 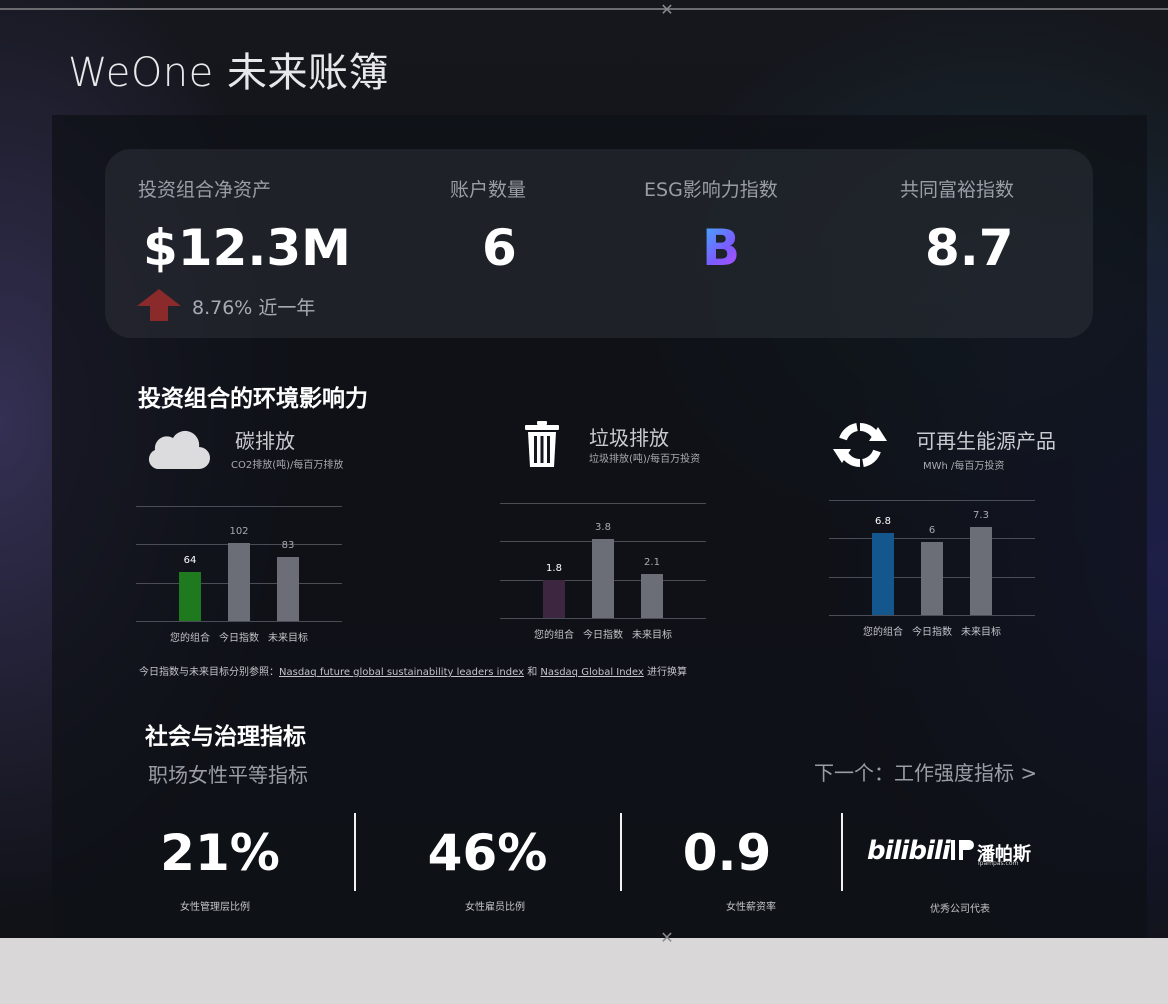 What do you see at coordinates (215, 907) in the screenshot?
I see `female-management-ratio-label: 女性管理层比例` at bounding box center [215, 907].